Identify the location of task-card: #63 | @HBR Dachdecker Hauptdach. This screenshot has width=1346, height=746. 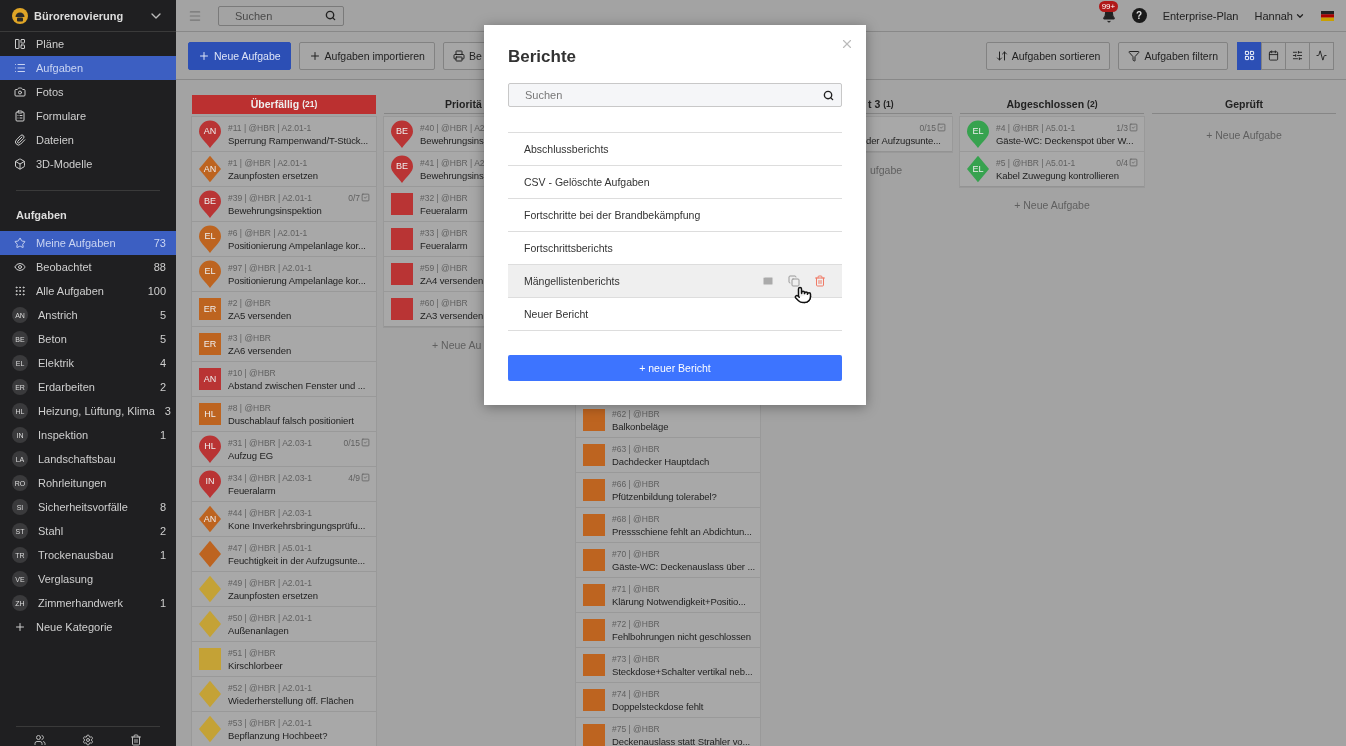
(668, 455).